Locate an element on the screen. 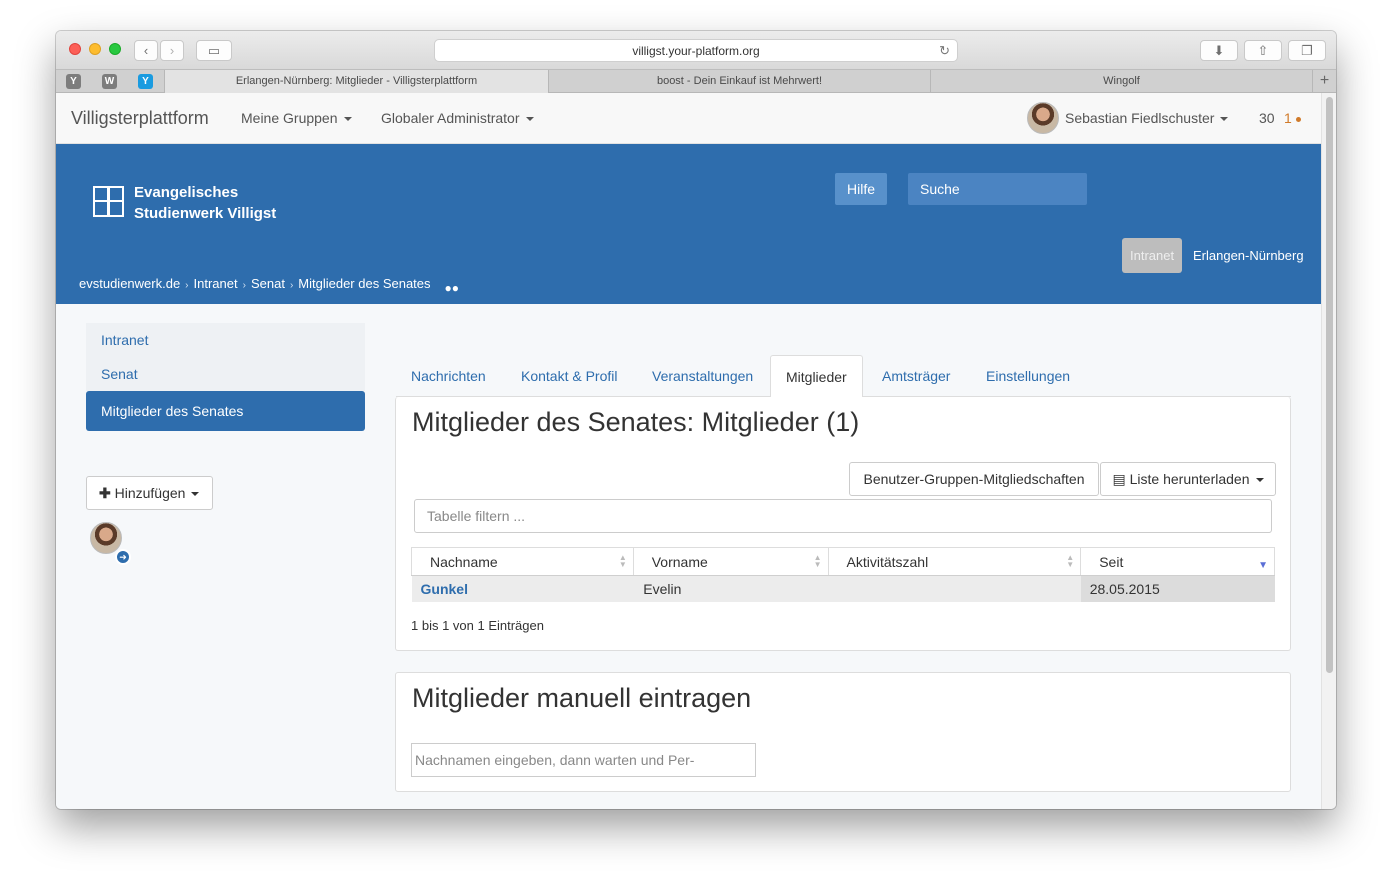  tab-einstellungen: Einstellungen is located at coordinates (1028, 376).